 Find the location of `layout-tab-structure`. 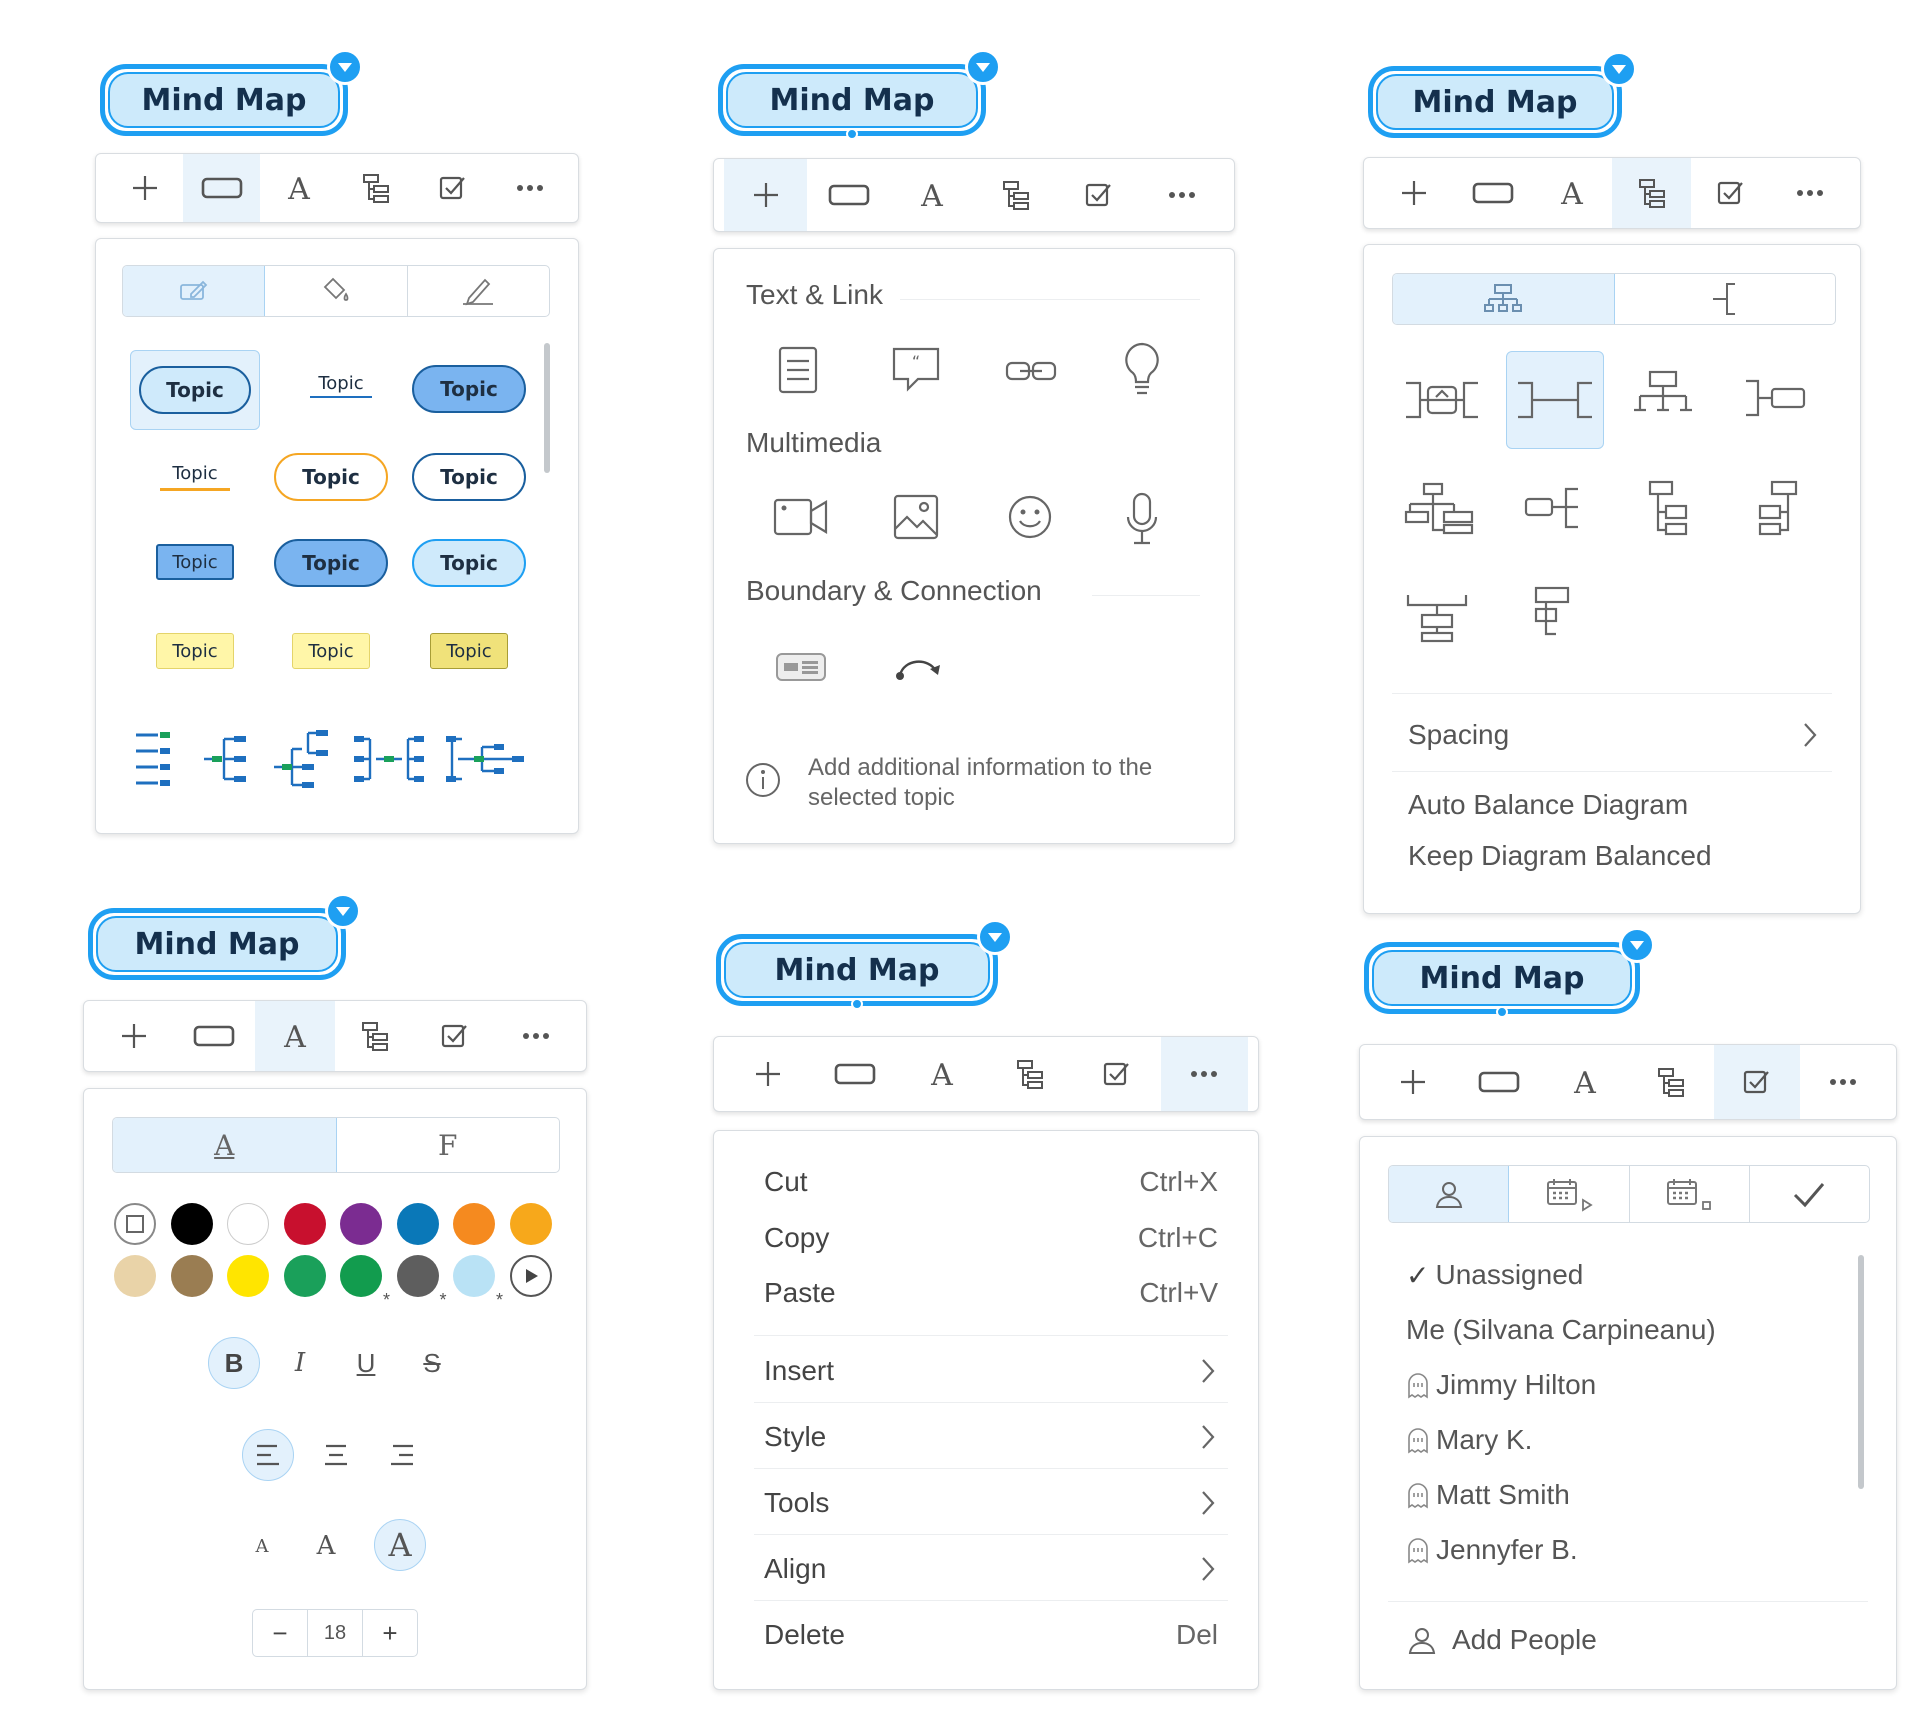

layout-tab-structure is located at coordinates (1504, 299).